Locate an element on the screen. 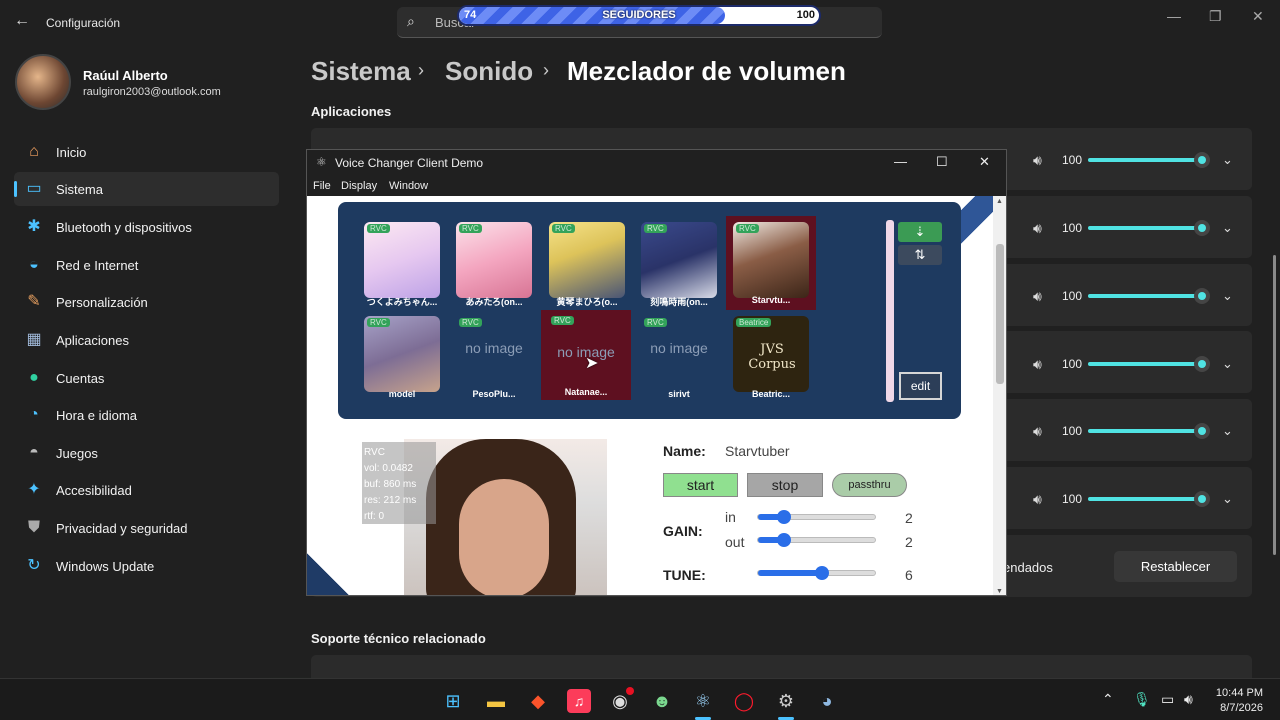 The width and height of the screenshot is (1280, 720). passthru-button: passthru is located at coordinates (869, 485).